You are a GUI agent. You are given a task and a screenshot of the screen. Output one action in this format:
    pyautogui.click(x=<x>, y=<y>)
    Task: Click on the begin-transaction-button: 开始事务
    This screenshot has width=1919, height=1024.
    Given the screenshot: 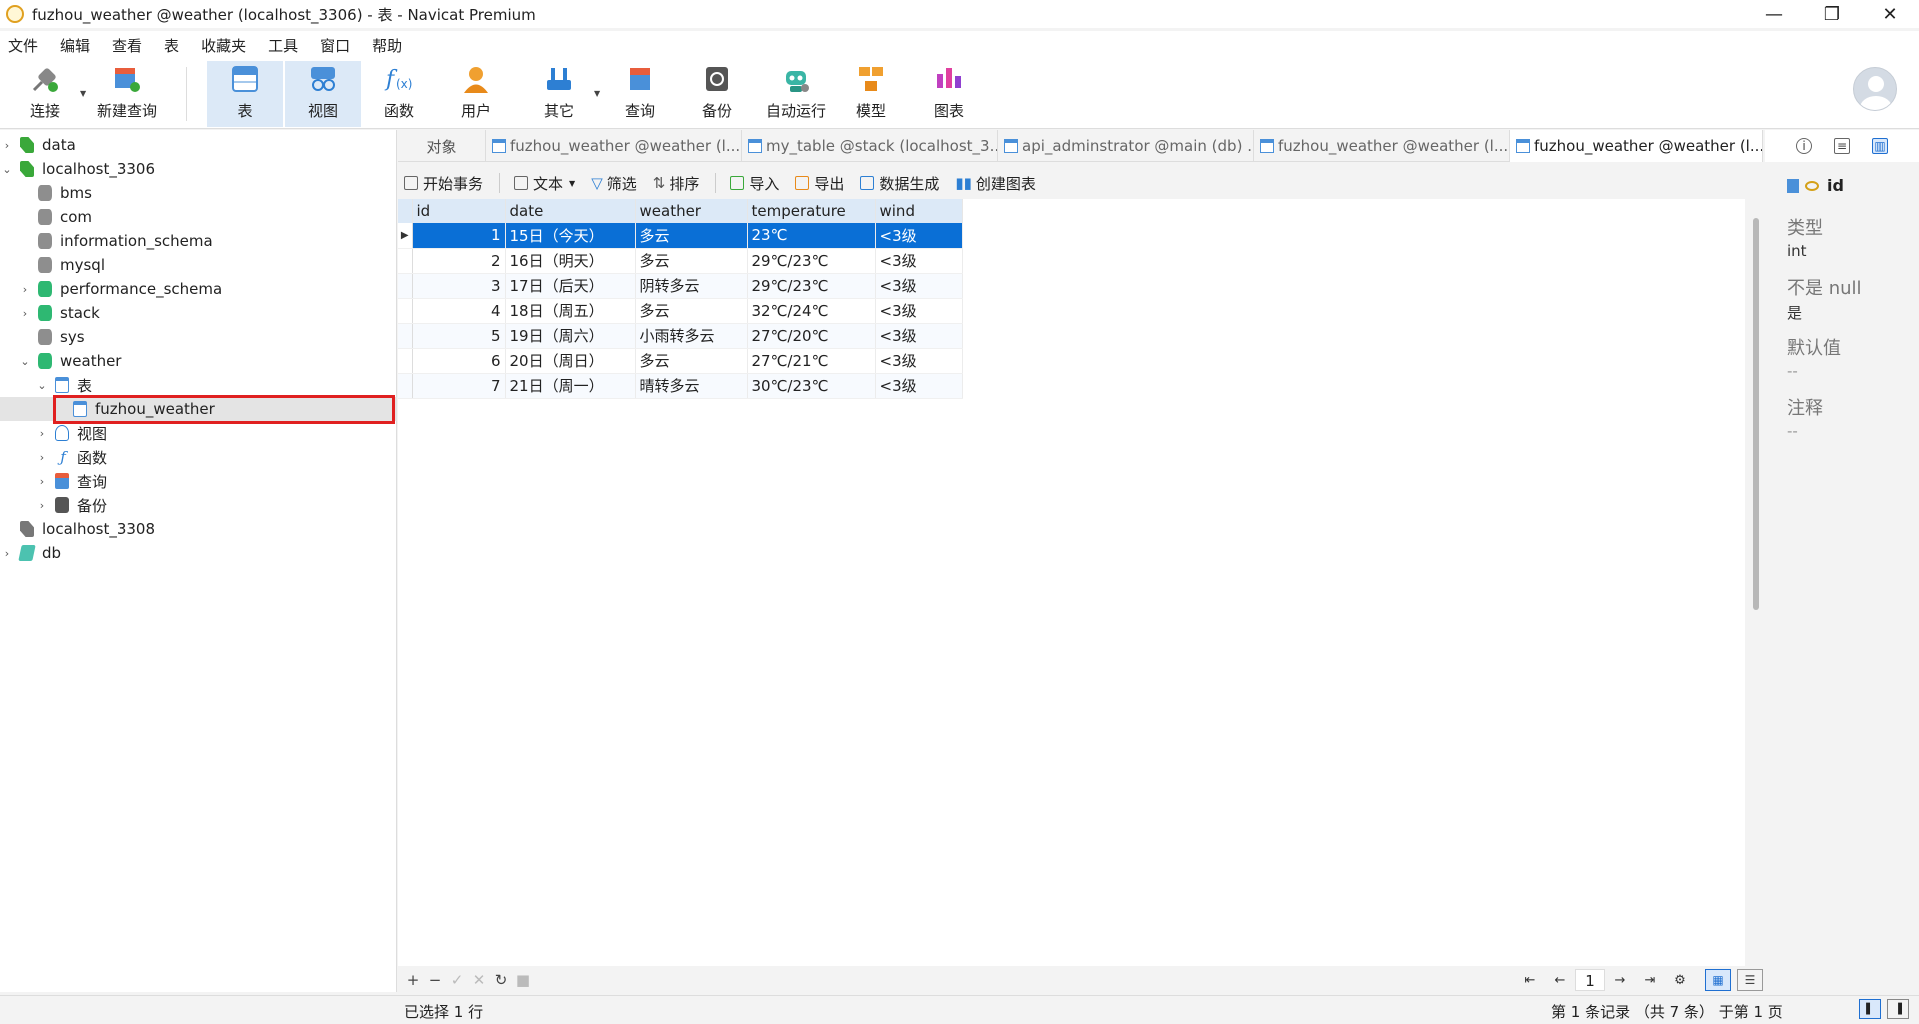 What is the action you would take?
    pyautogui.click(x=443, y=183)
    